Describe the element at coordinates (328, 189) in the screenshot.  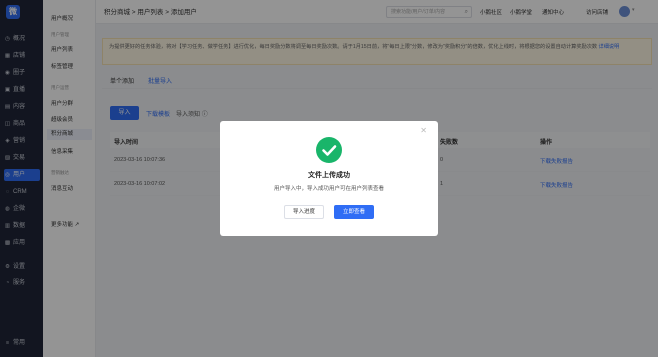
I see `dialog-description: 用户导入中，导入成功用户可在用户列表查看` at that location.